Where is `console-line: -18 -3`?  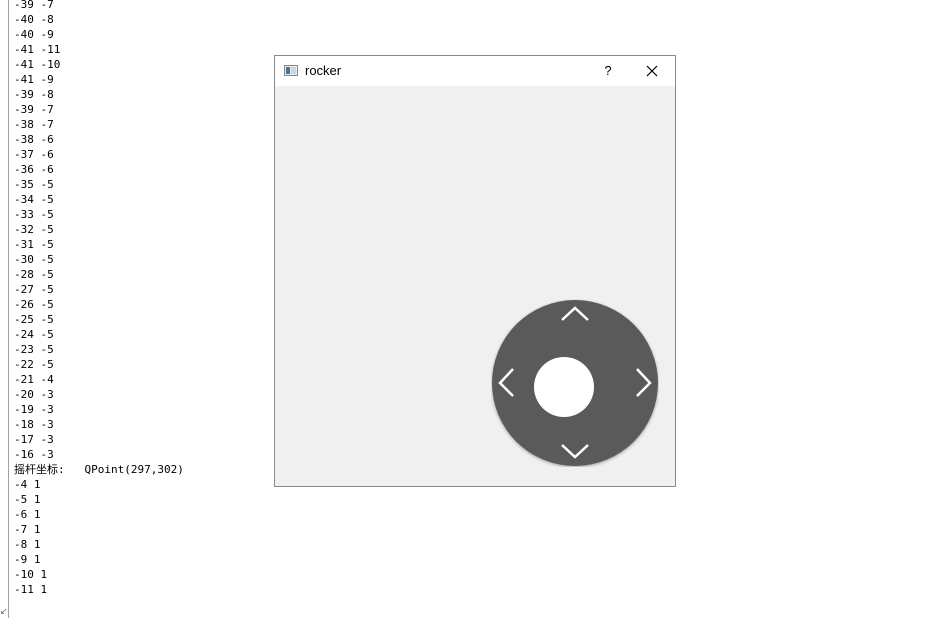
console-line: -18 -3 is located at coordinates (34, 424).